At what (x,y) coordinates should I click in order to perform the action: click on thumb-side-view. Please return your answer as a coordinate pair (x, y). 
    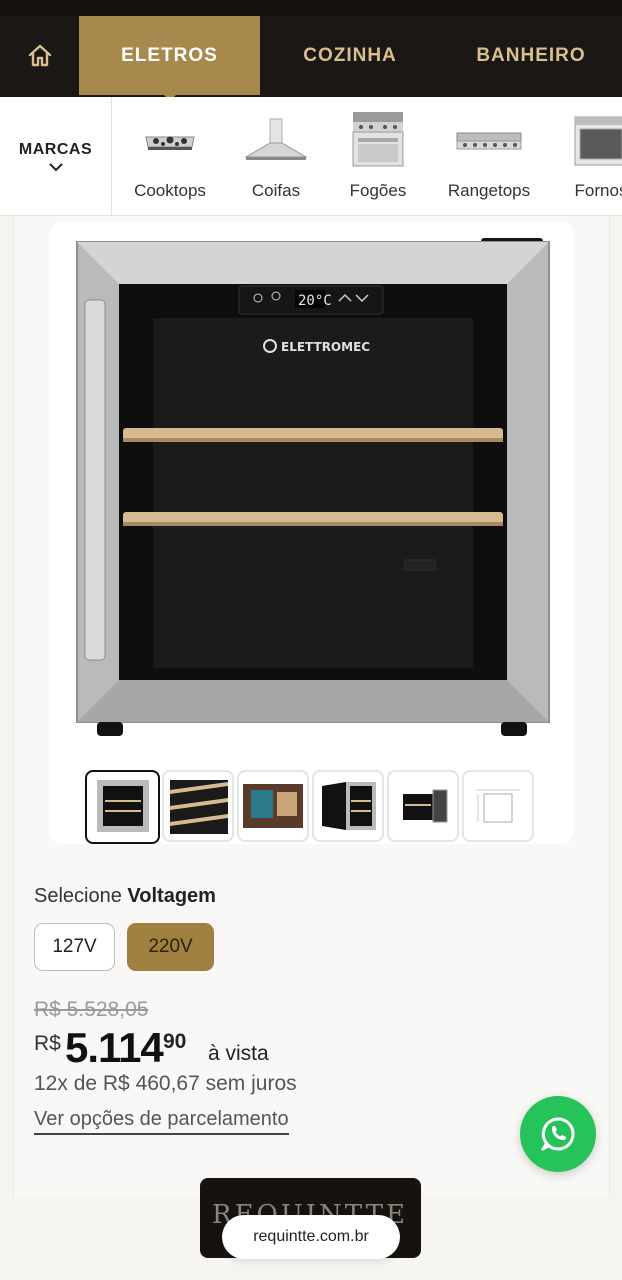
    Looking at the image, I should click on (349, 806).